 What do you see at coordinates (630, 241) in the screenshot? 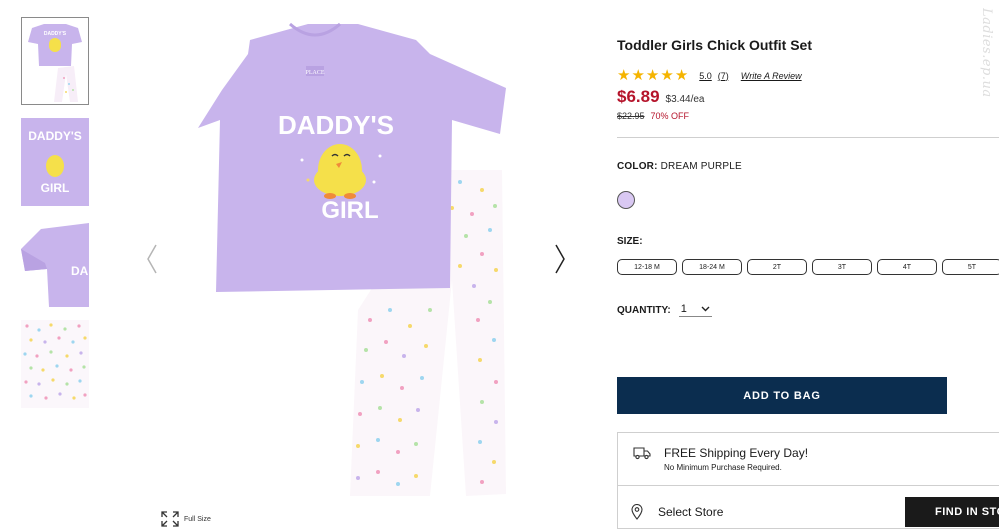
I see `size-label: SIZE:` at bounding box center [630, 241].